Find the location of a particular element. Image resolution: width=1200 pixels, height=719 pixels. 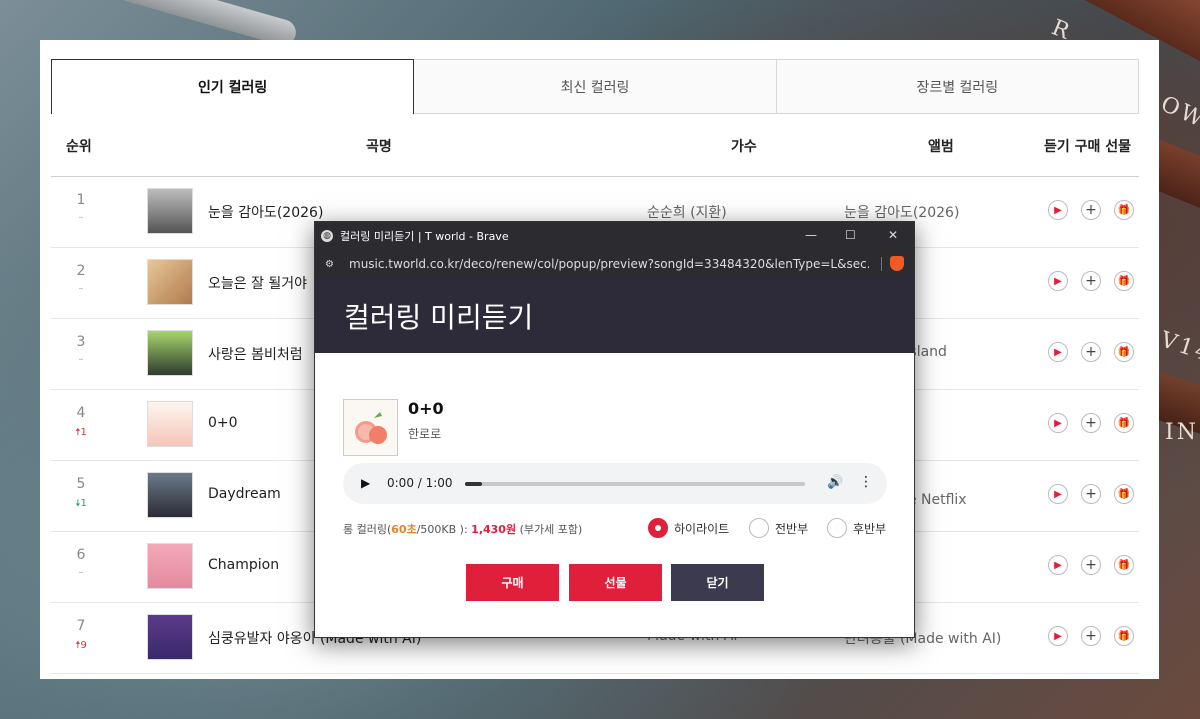

rank-number: 5 is located at coordinates (81, 484).